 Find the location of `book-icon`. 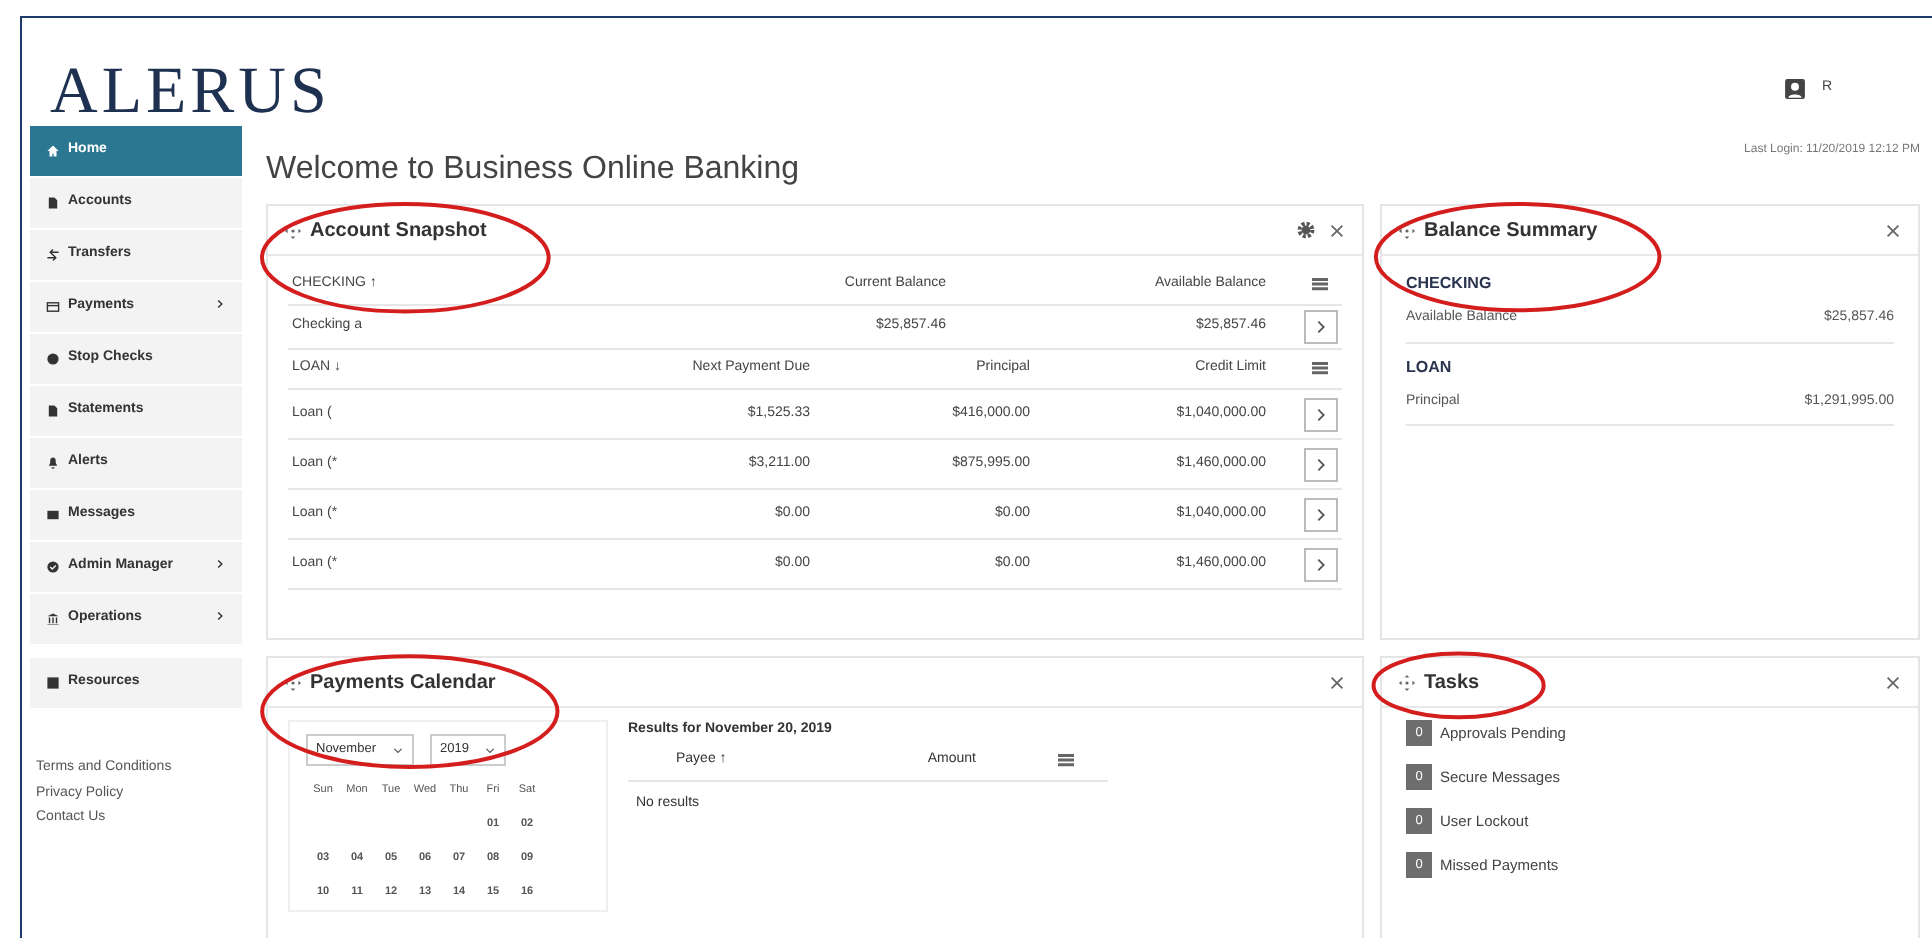

book-icon is located at coordinates (53, 683).